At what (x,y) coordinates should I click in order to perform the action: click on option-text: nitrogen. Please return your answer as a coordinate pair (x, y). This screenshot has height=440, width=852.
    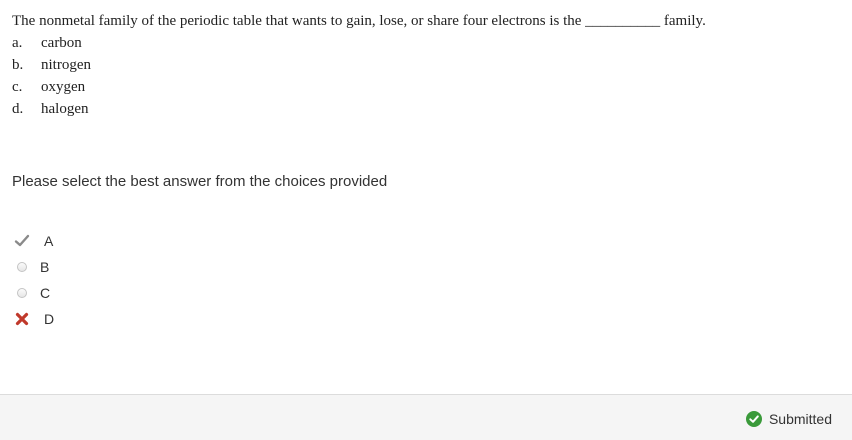
    Looking at the image, I should click on (66, 65).